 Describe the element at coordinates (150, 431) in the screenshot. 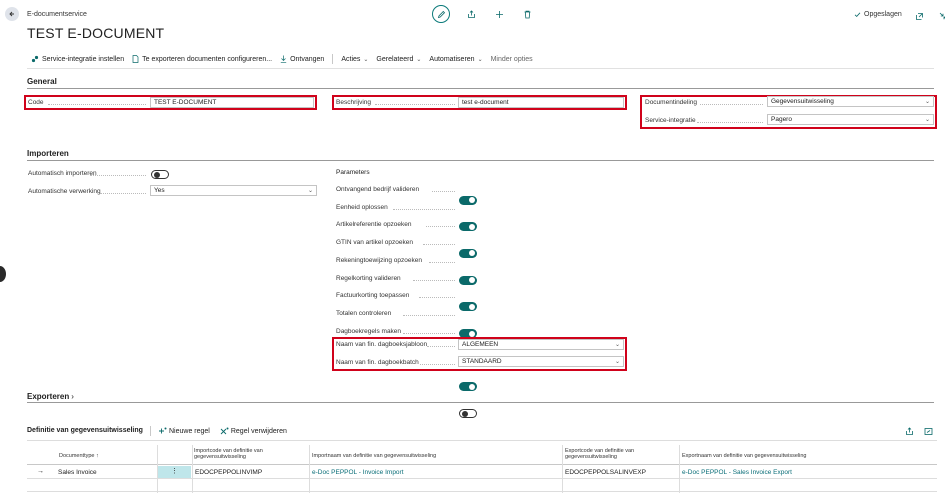

I see `divider` at that location.